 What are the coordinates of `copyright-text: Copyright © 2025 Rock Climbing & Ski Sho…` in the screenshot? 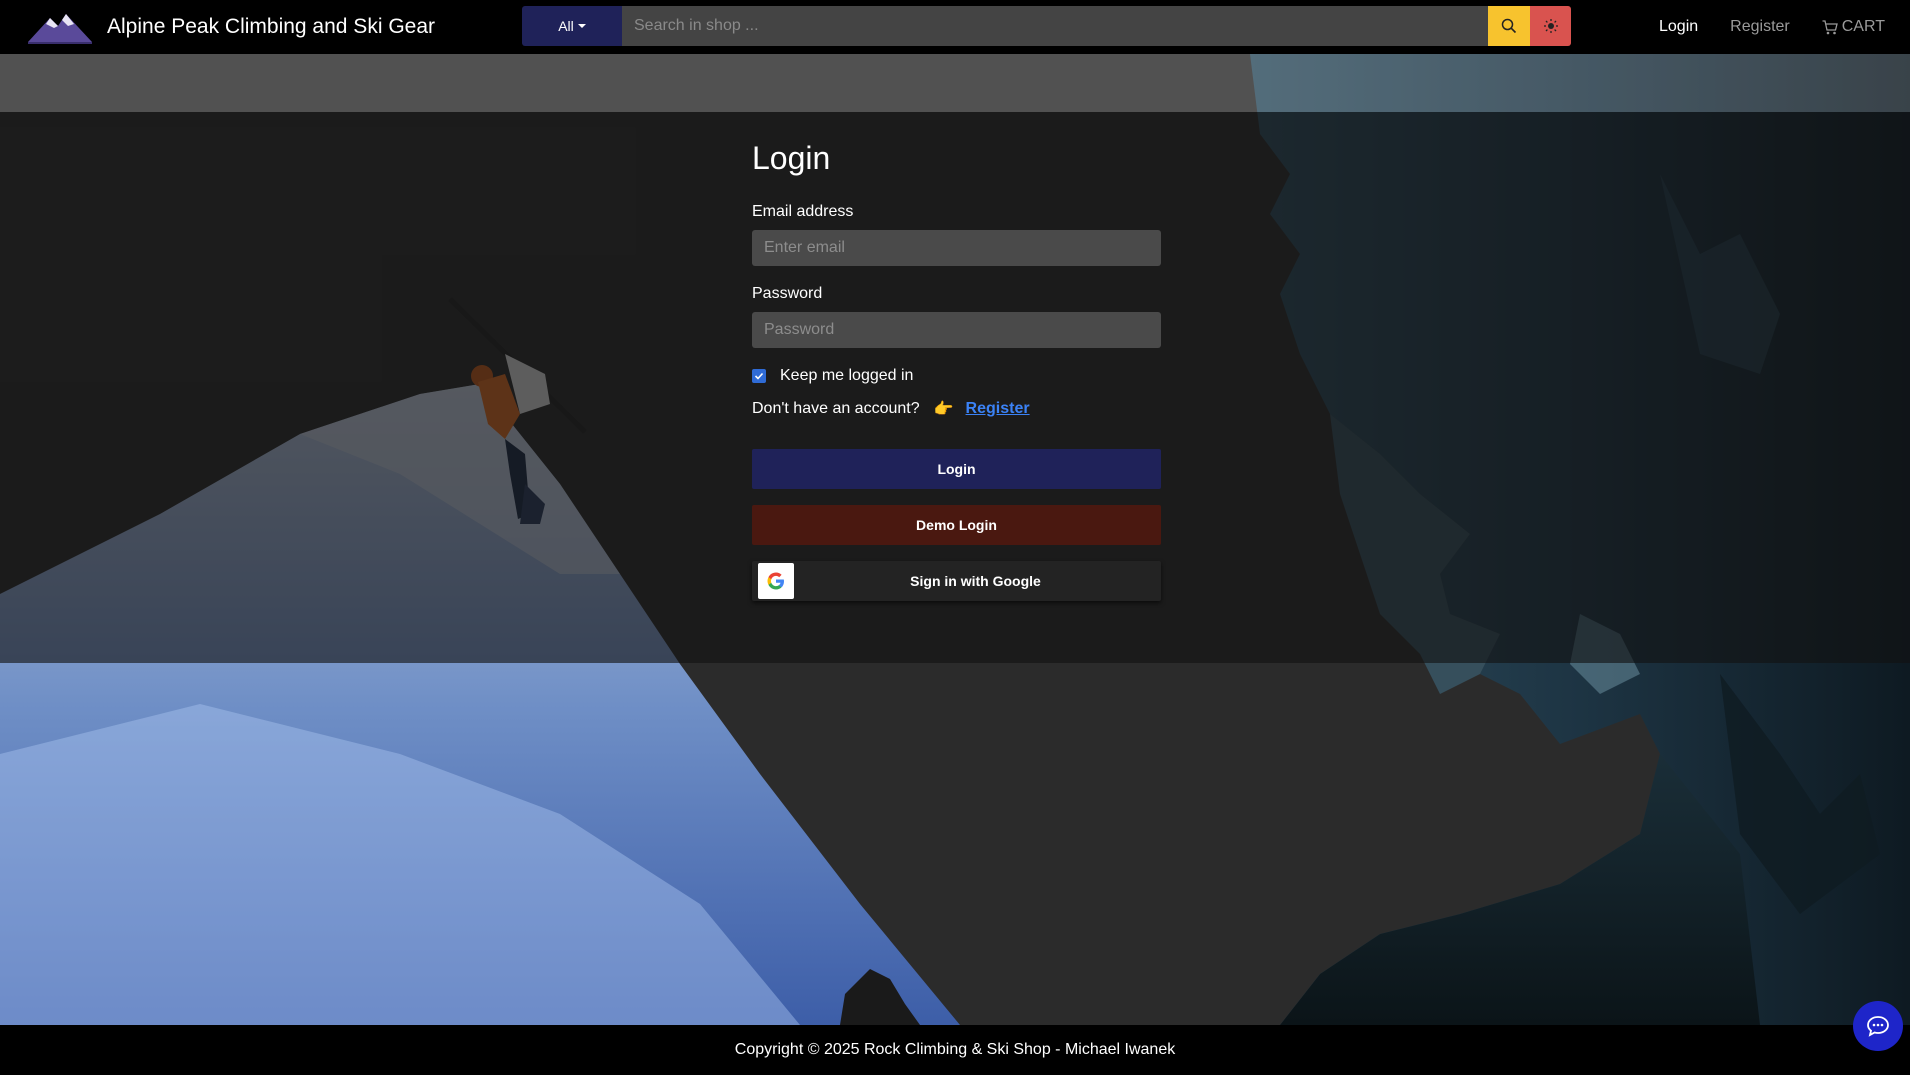 It's located at (955, 1049).